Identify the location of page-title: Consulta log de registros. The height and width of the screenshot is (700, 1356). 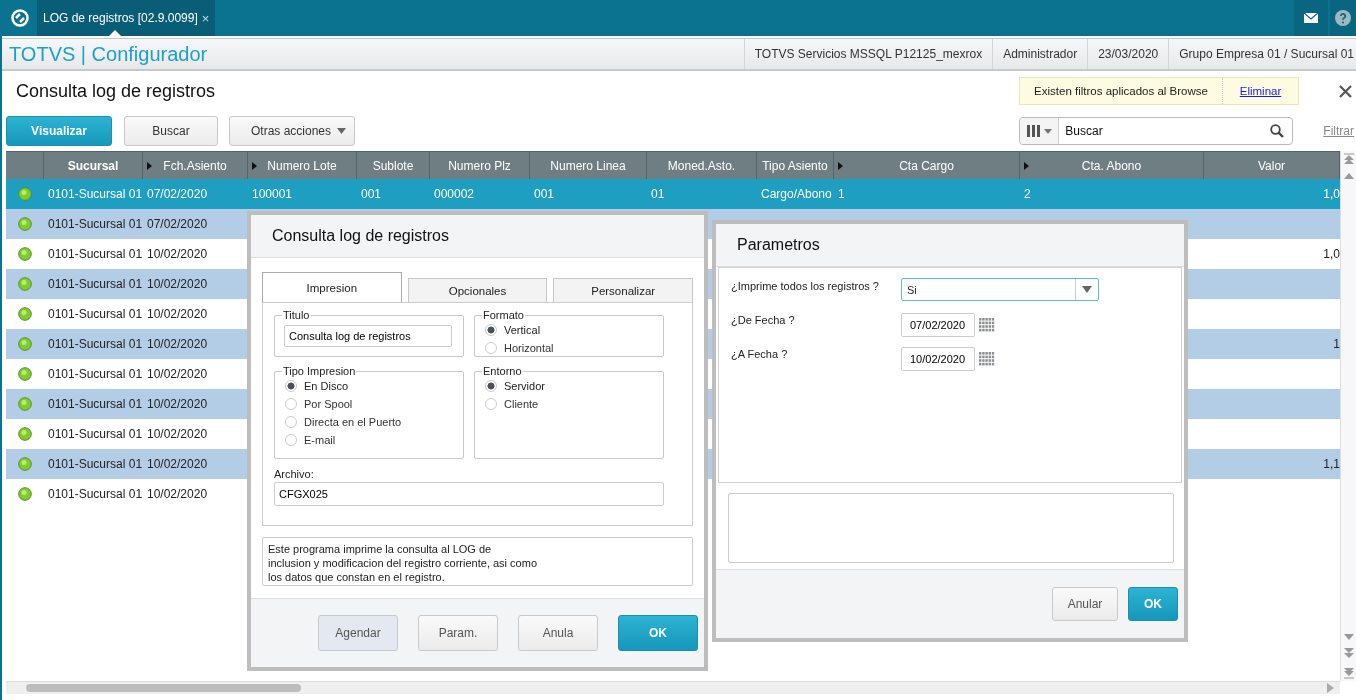
(116, 91).